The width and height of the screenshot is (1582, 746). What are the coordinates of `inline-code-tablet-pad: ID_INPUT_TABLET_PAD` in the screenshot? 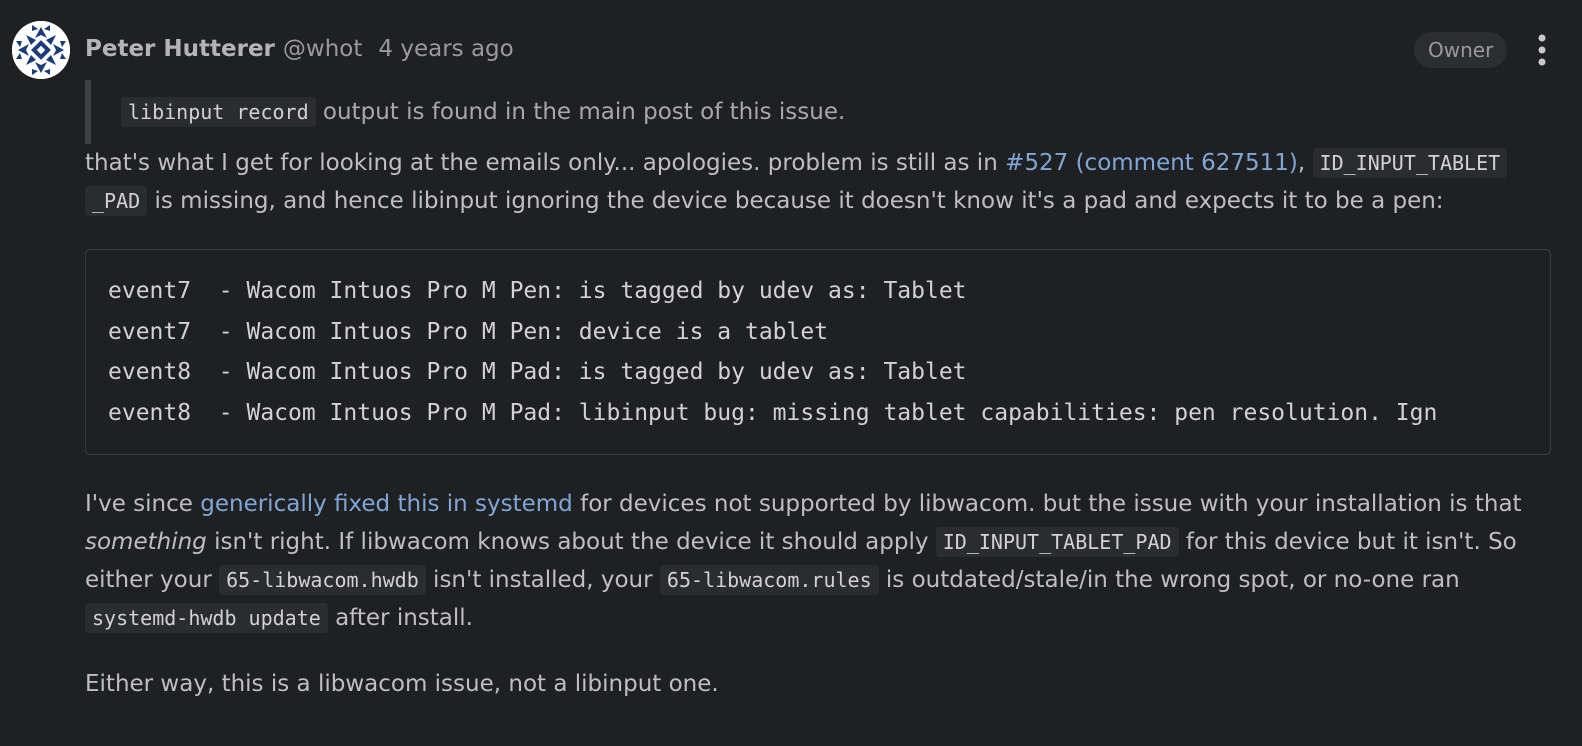 It's located at (1057, 542).